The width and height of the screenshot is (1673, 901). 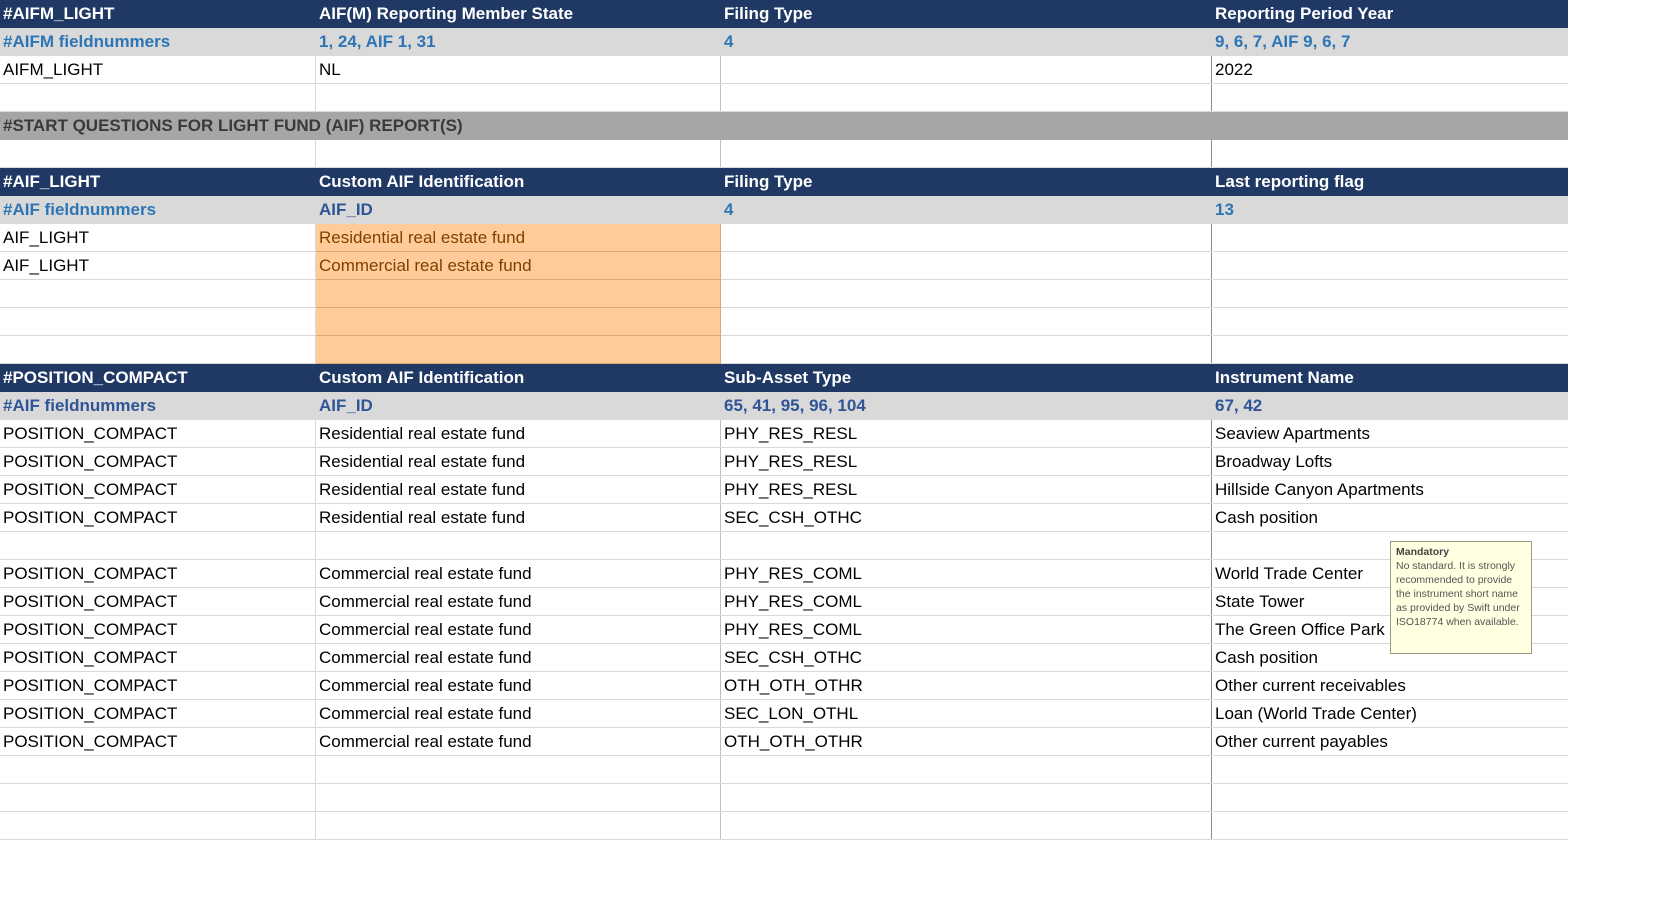 I want to click on cell: 65, 41, 95, 96, 104, so click(x=966, y=405).